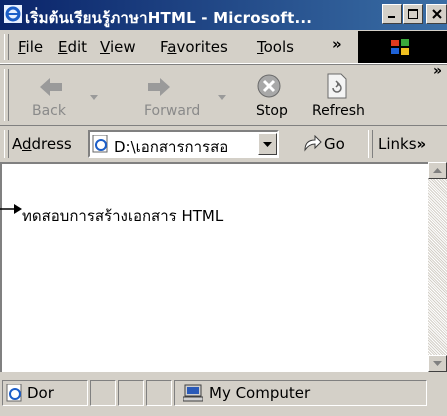 The width and height of the screenshot is (447, 416). I want to click on address-bar: Address D:\เอกสารการสอ Go Links», so click(223, 143).